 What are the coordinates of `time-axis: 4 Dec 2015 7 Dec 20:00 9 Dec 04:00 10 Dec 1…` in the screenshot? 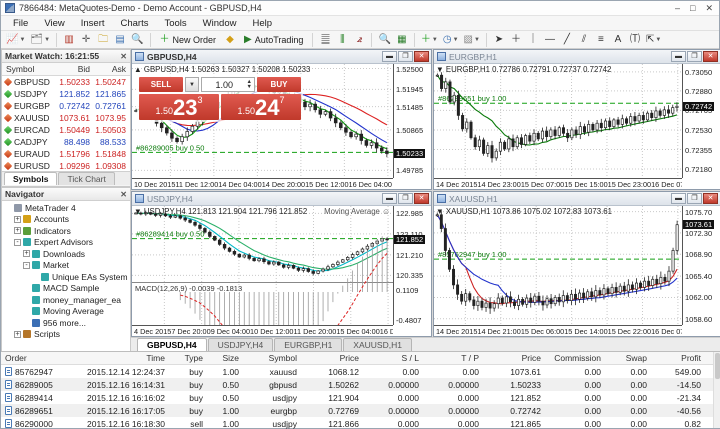 It's located at (262, 330).